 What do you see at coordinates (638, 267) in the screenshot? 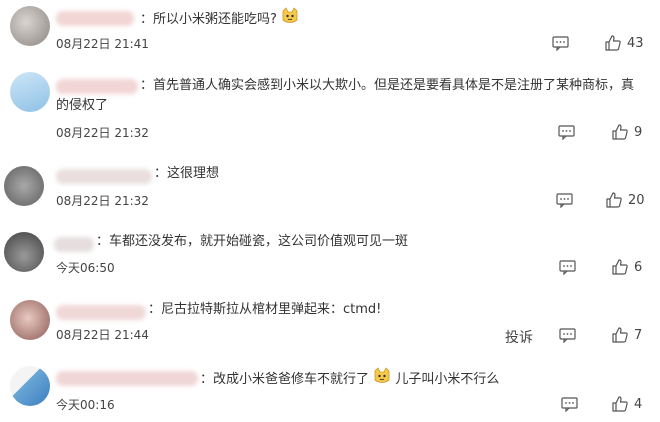
I see `like-count: 6` at bounding box center [638, 267].